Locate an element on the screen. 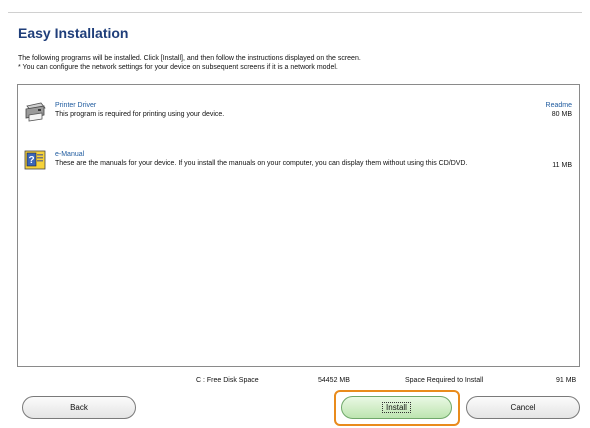 This screenshot has height=428, width=590. free-disk-value: 54452 MB is located at coordinates (334, 380).